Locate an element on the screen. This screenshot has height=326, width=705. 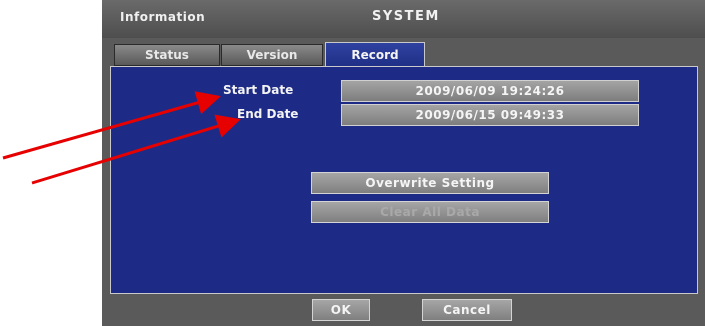
start-date-arrow is located at coordinates (111, 125).